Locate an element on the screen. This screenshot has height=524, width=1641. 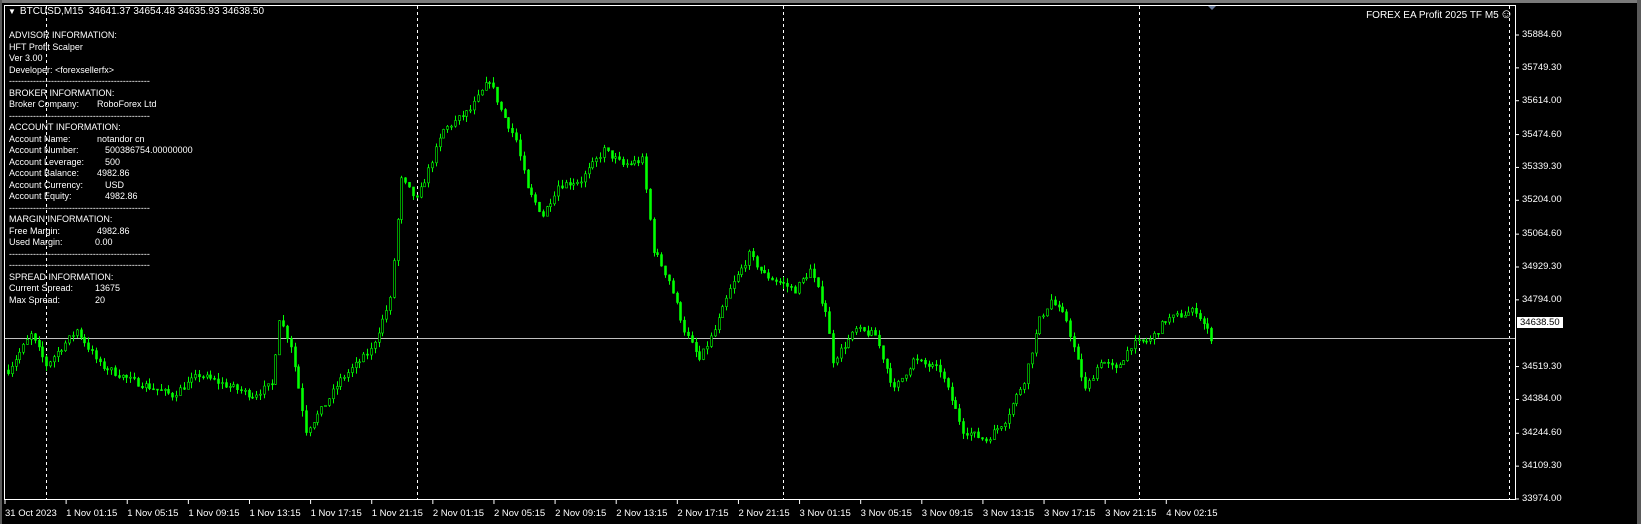
info-row: Max Spread: 20 is located at coordinates (79, 301).